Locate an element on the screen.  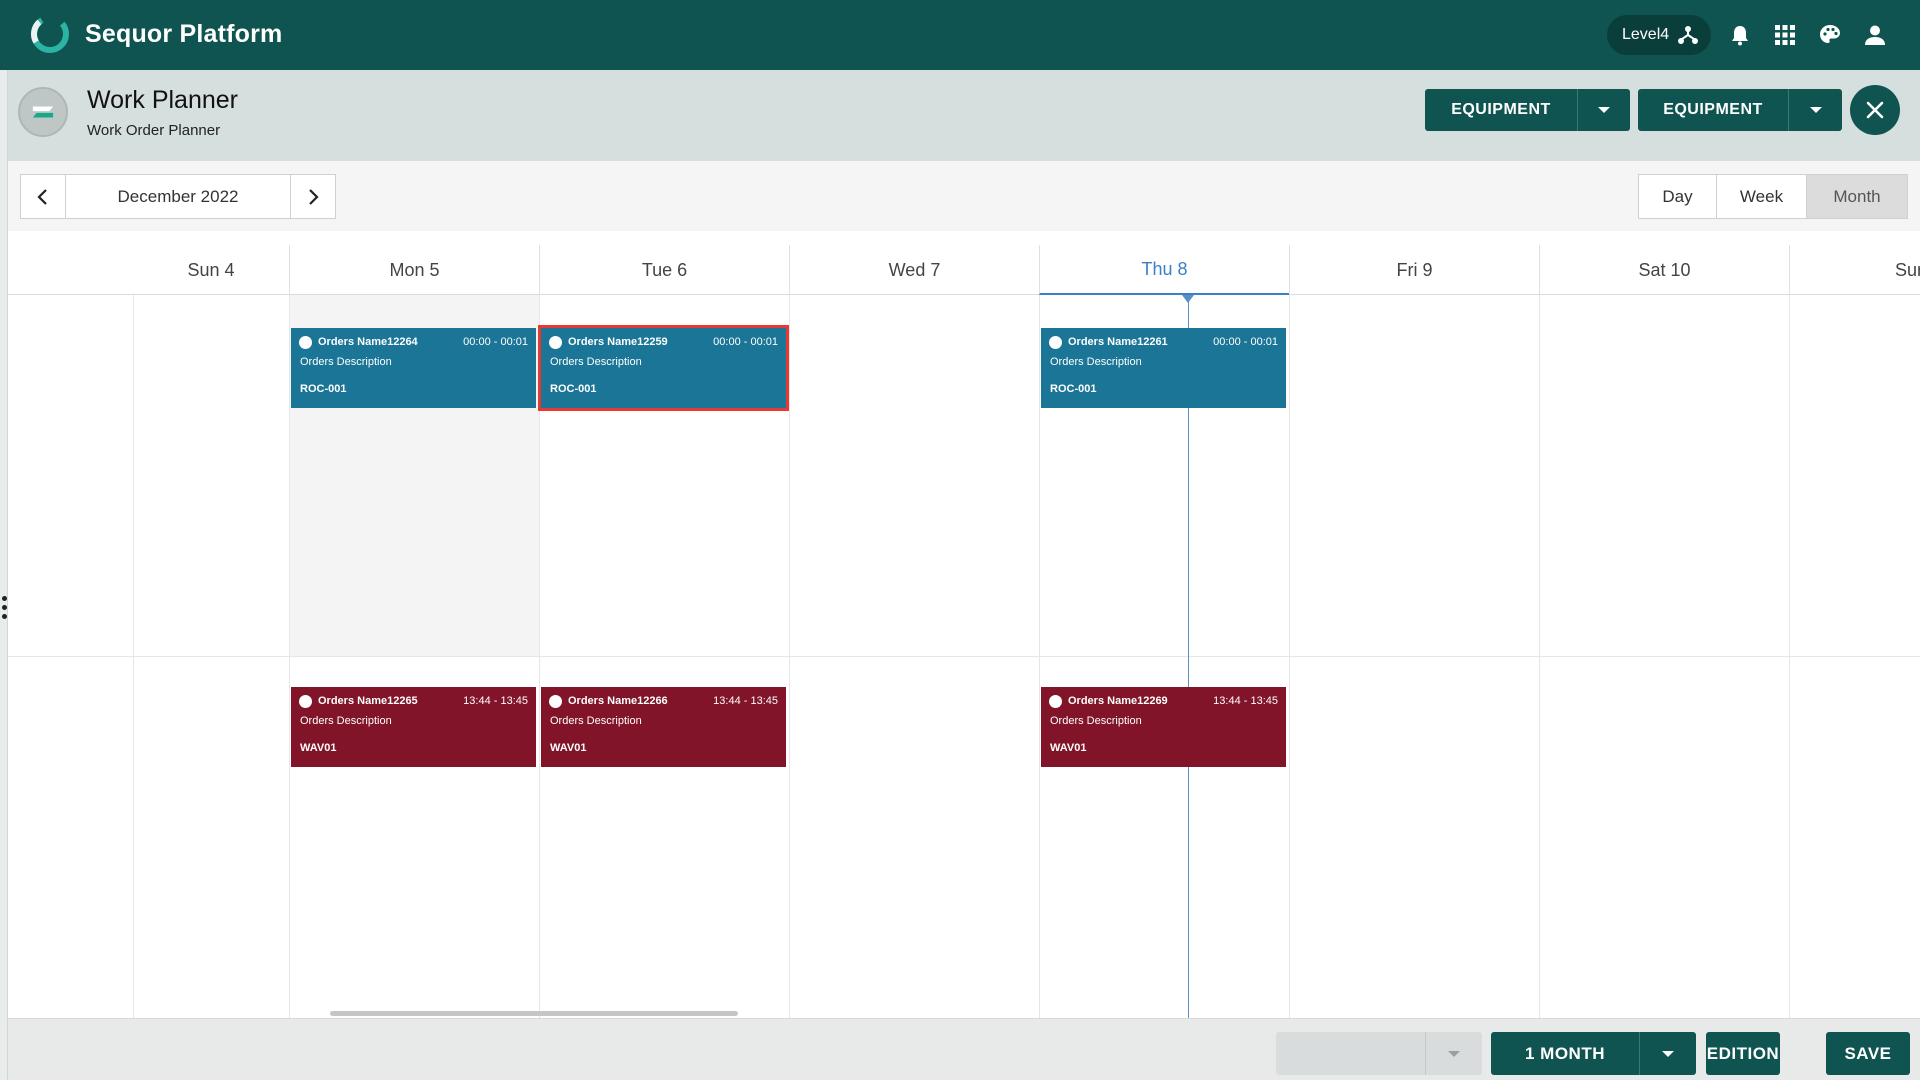
close-button is located at coordinates (1875, 110).